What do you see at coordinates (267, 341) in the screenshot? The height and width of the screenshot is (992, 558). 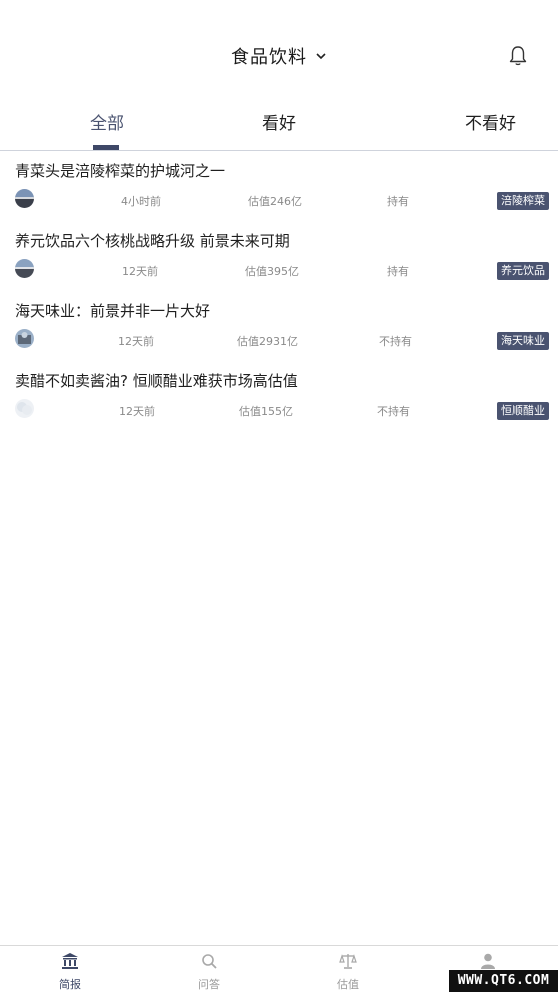 I see `article-valuation: 估值2931亿` at bounding box center [267, 341].